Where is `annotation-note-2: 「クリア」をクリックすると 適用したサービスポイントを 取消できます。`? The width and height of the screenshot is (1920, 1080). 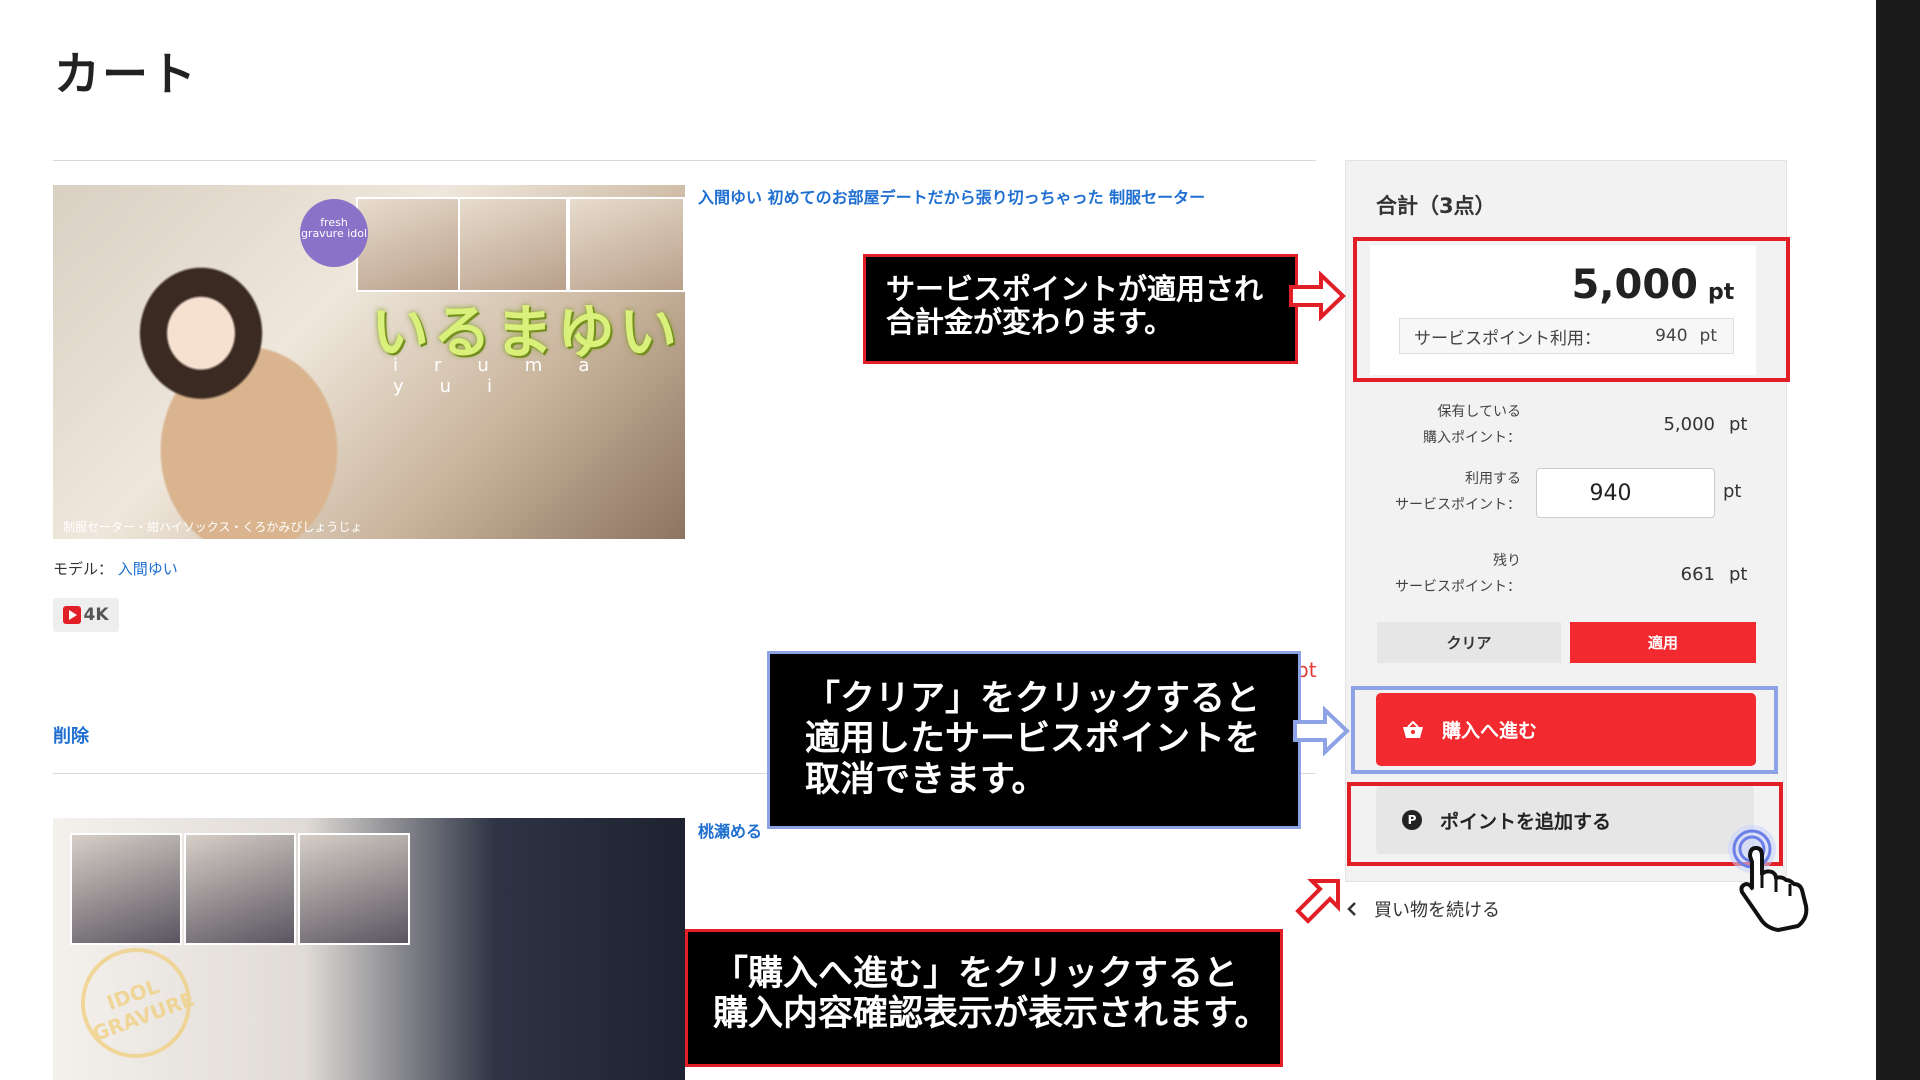 annotation-note-2: 「クリア」をクリックすると 適用したサービスポイントを 取消できます。 is located at coordinates (1034, 740).